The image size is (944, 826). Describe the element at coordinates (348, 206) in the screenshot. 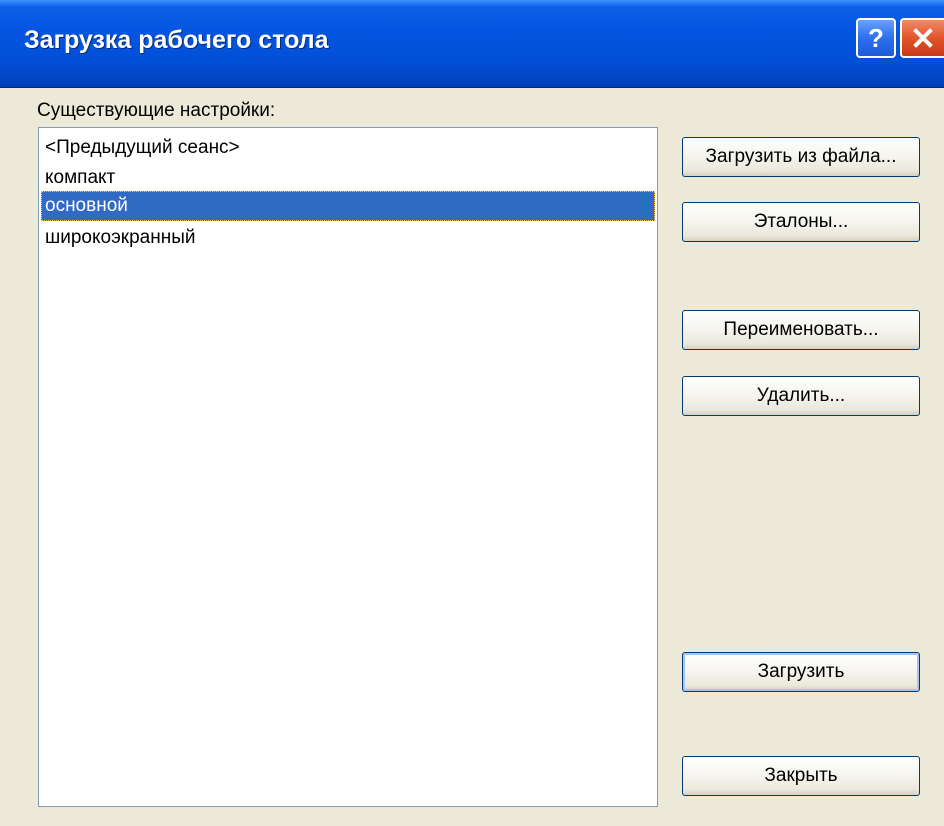

I see `list-item-main: основной` at that location.